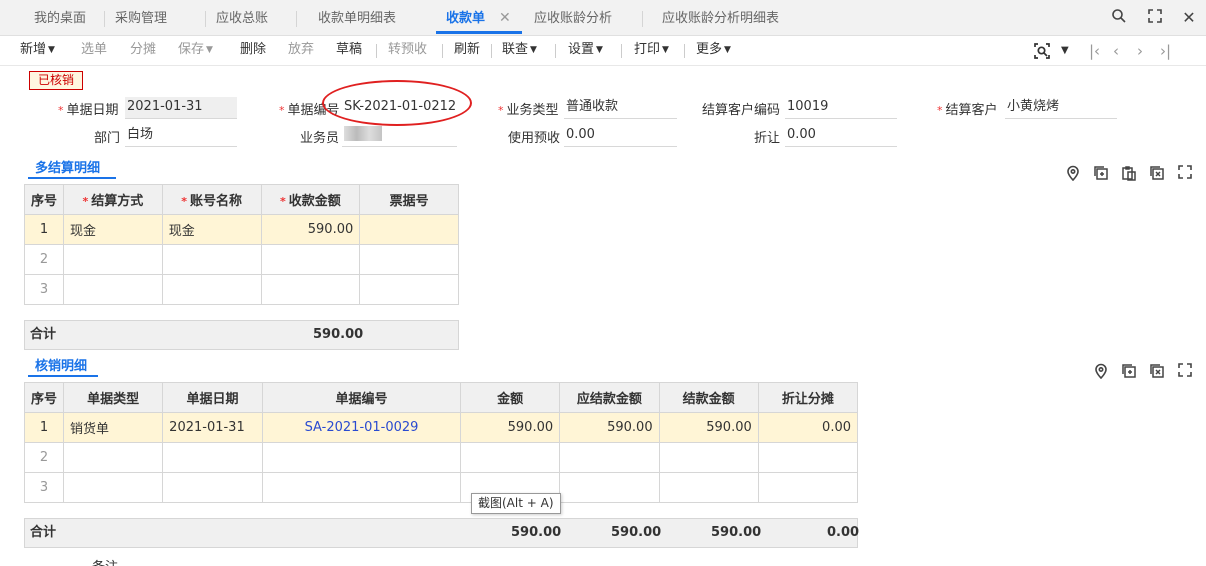 The height and width of the screenshot is (566, 1206). Describe the element at coordinates (407, 51) in the screenshot. I see `transfer-prepay-button: 转预收` at that location.